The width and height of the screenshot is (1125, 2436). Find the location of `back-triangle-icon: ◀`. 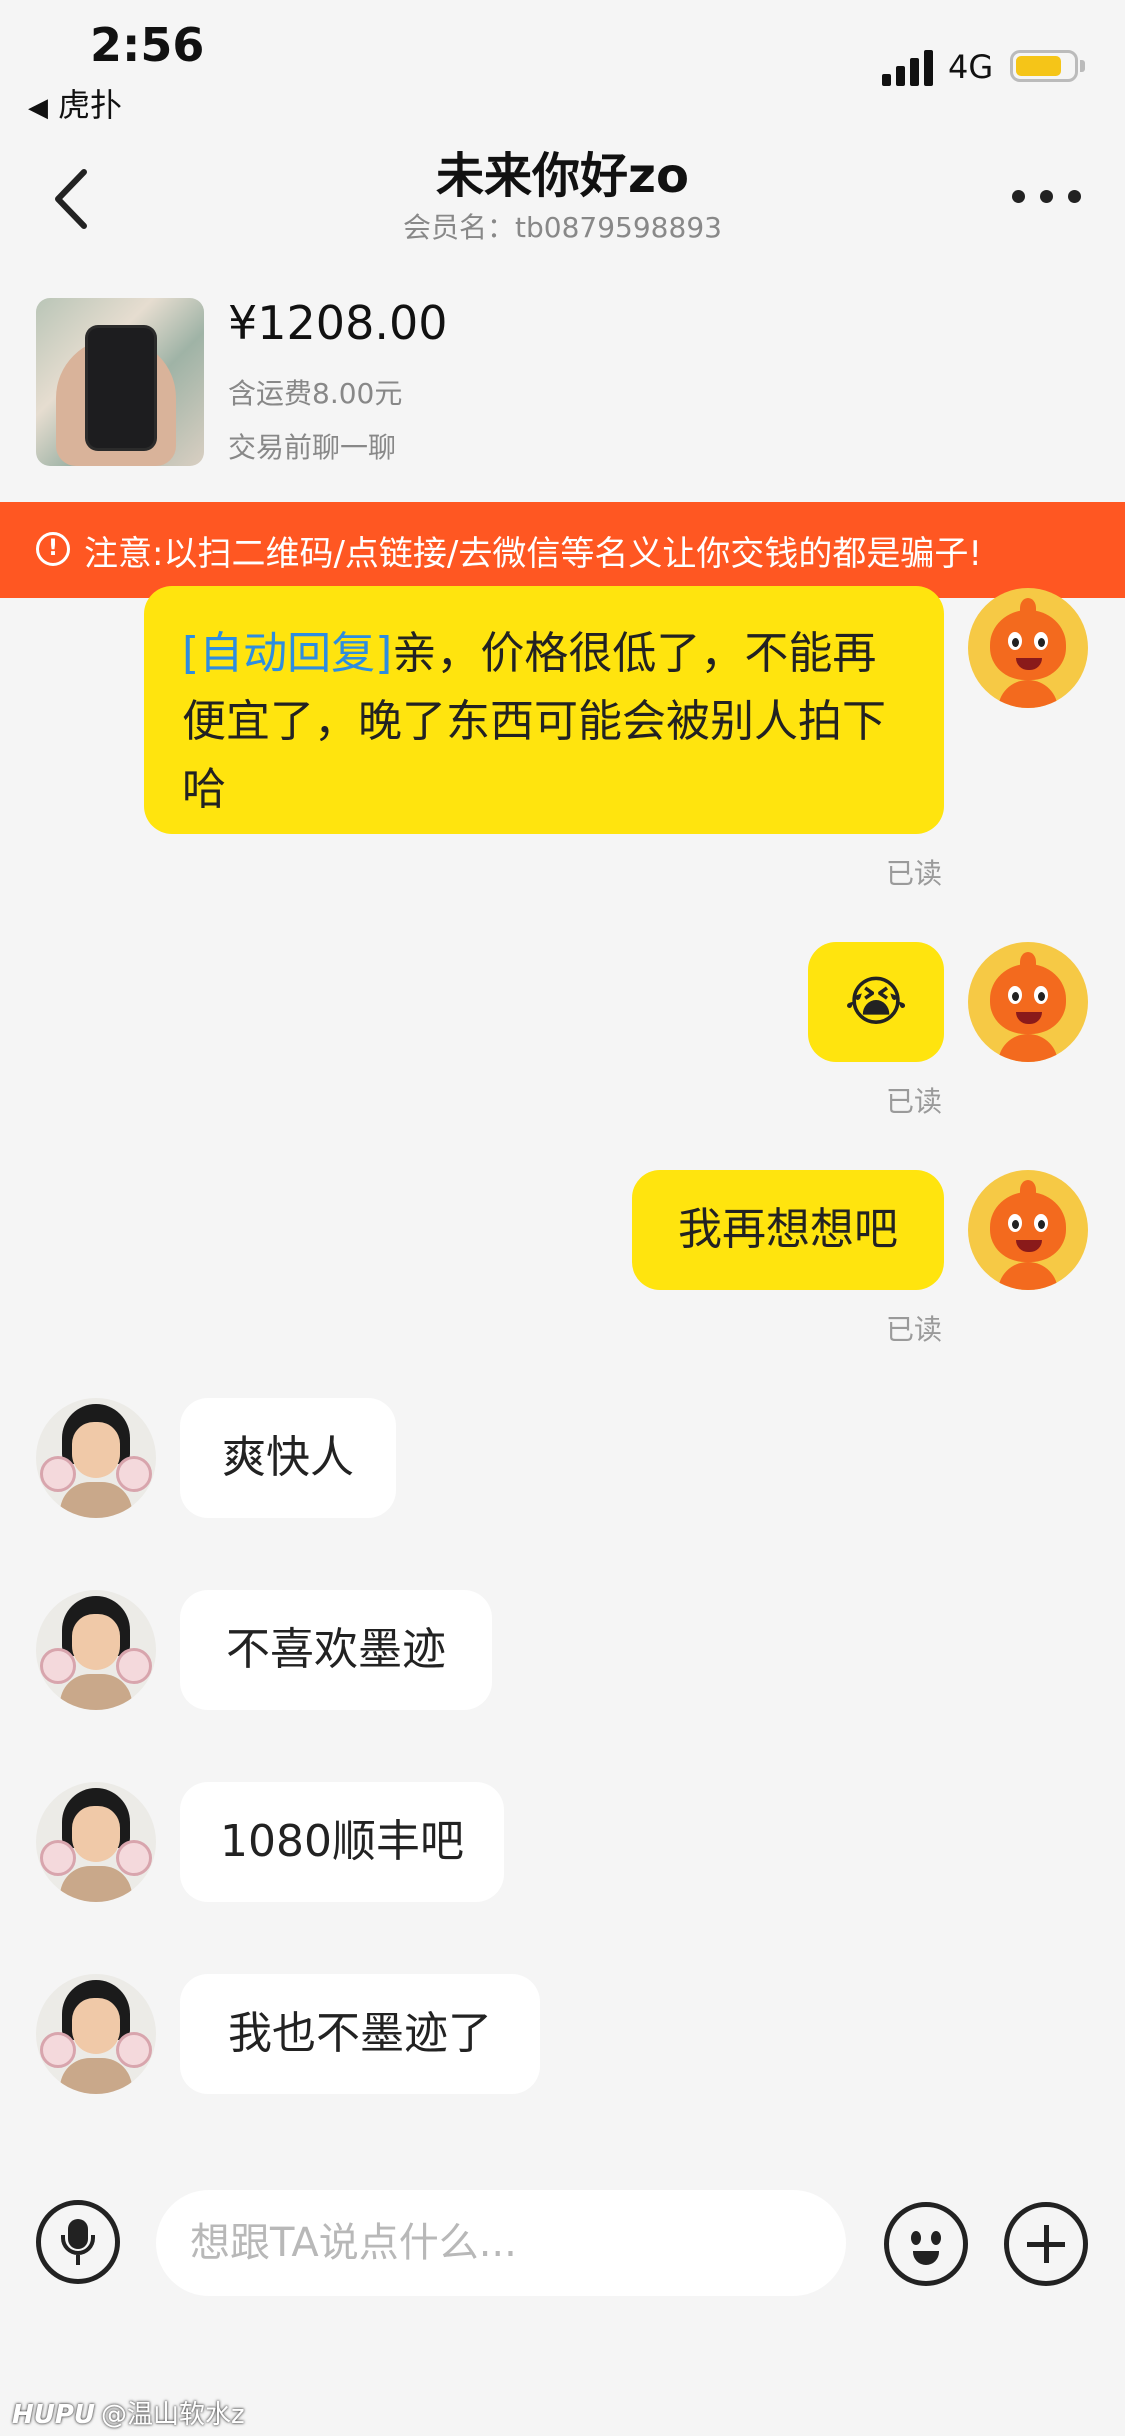

back-triangle-icon: ◀ is located at coordinates (38, 108).